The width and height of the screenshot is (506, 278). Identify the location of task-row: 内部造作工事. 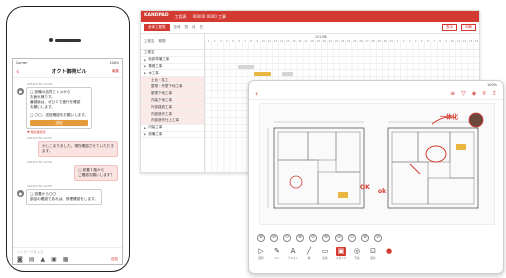
(172, 114).